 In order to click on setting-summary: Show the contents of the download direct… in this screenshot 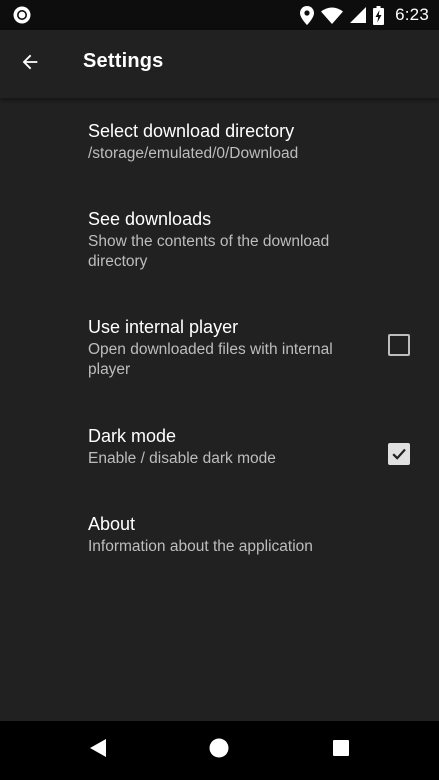, I will do `click(209, 251)`.